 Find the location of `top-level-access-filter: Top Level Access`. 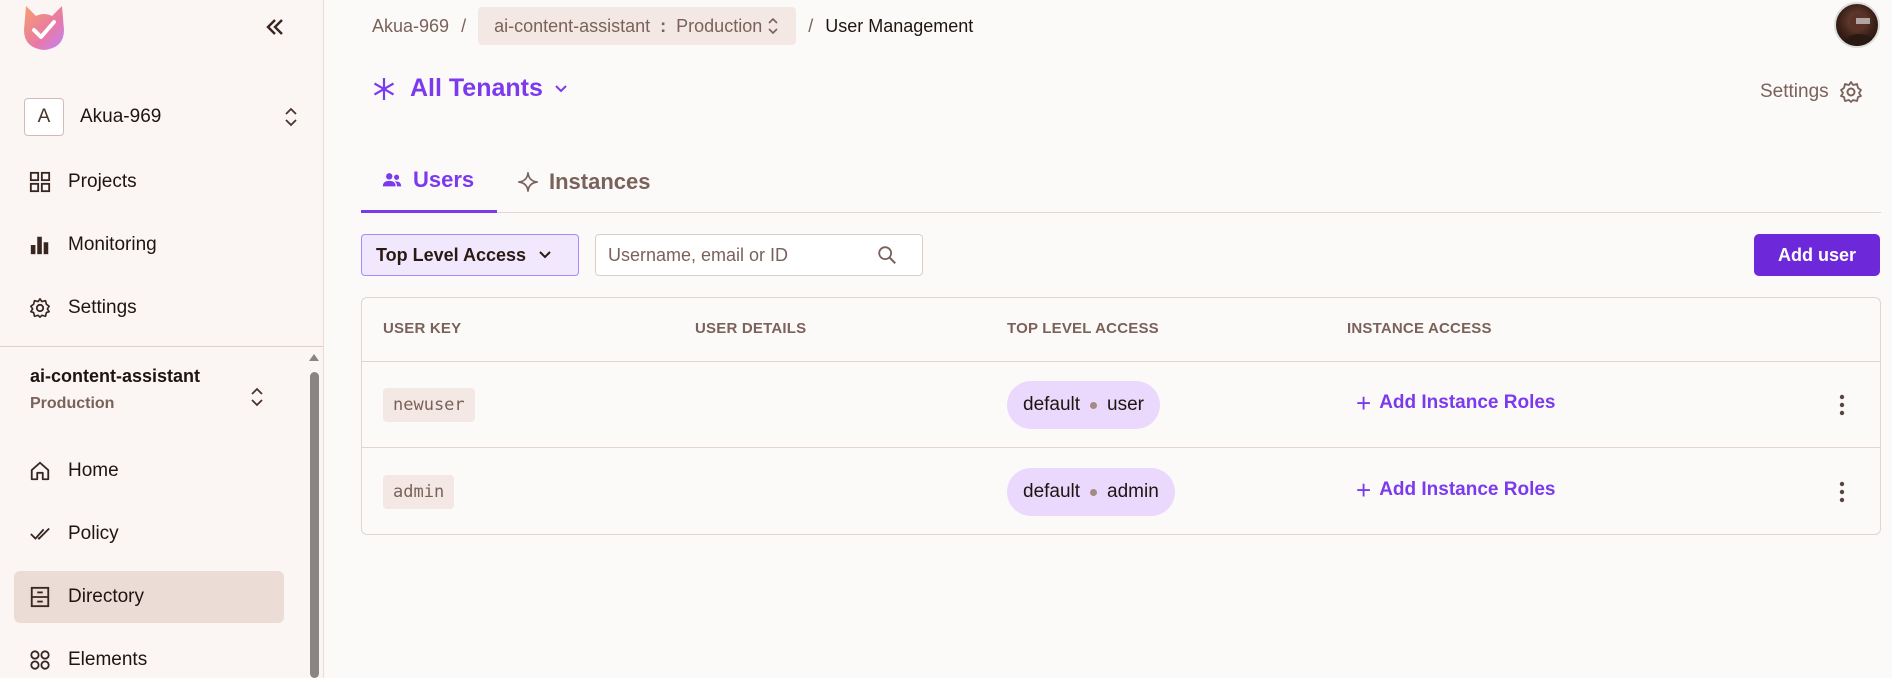

top-level-access-filter: Top Level Access is located at coordinates (470, 255).